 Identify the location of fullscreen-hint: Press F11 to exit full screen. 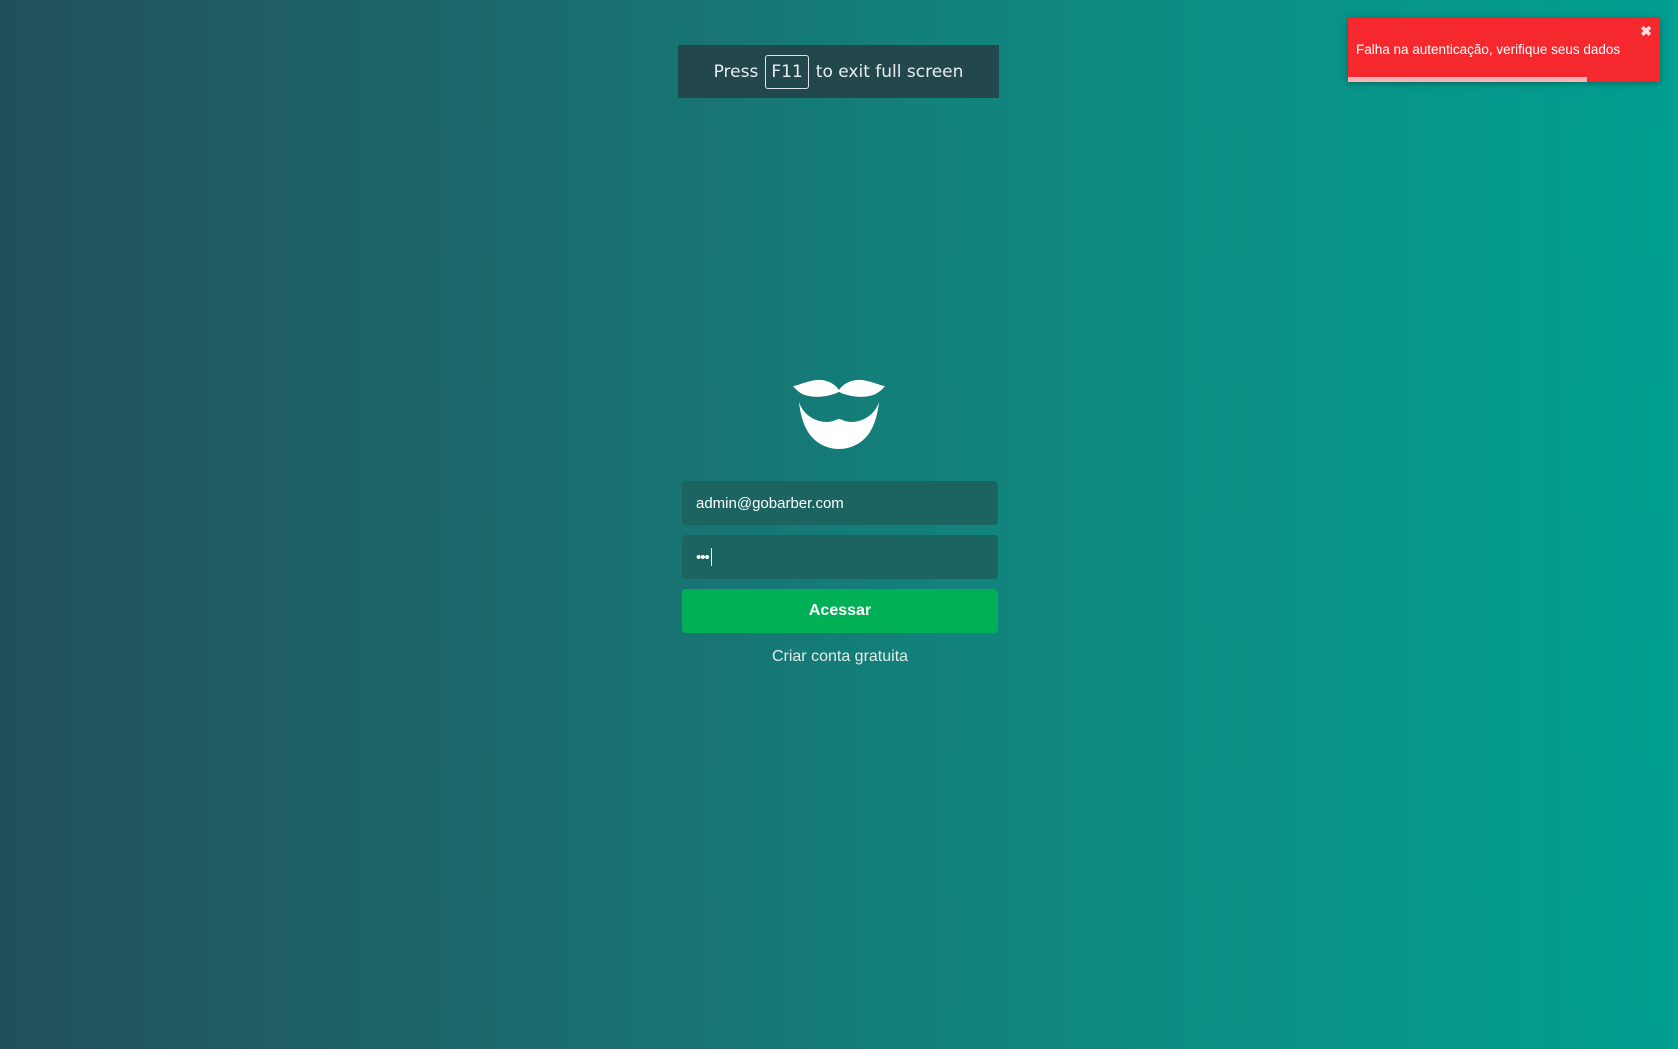
(838, 71).